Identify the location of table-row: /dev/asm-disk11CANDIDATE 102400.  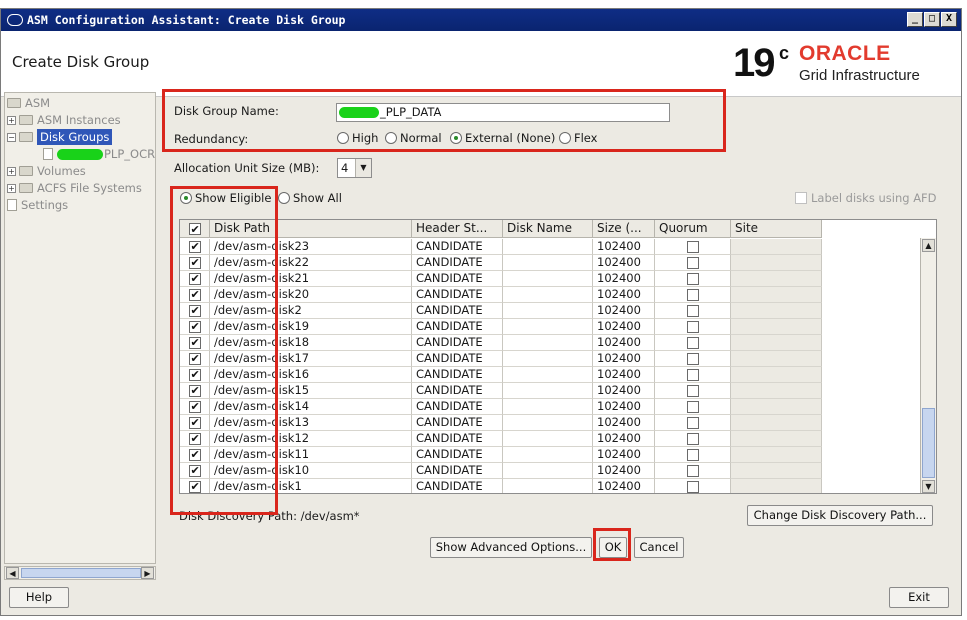
(501, 455).